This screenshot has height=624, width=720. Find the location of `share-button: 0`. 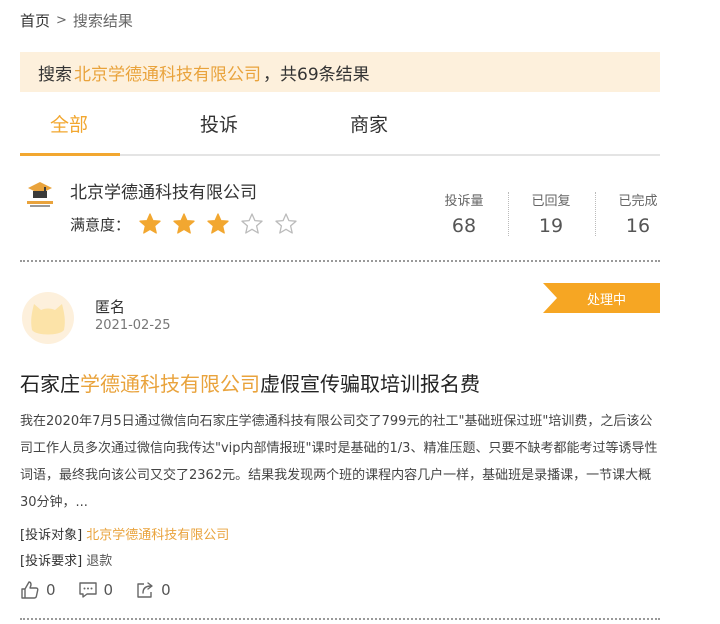

share-button: 0 is located at coordinates (153, 590).